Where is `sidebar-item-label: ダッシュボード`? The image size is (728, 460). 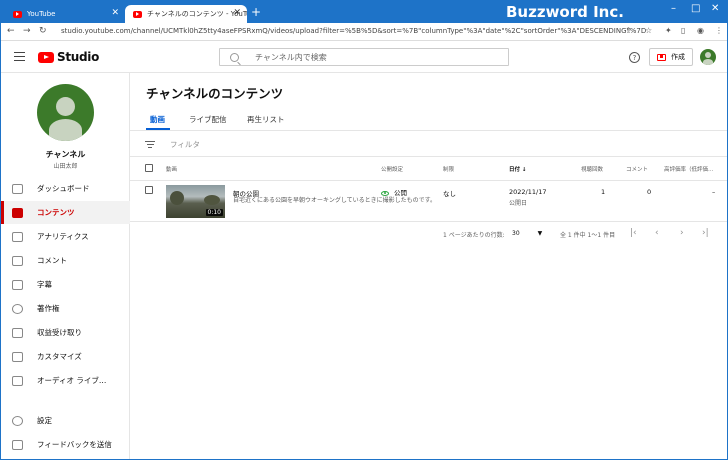
sidebar-item-label: ダッシュボード is located at coordinates (63, 188).